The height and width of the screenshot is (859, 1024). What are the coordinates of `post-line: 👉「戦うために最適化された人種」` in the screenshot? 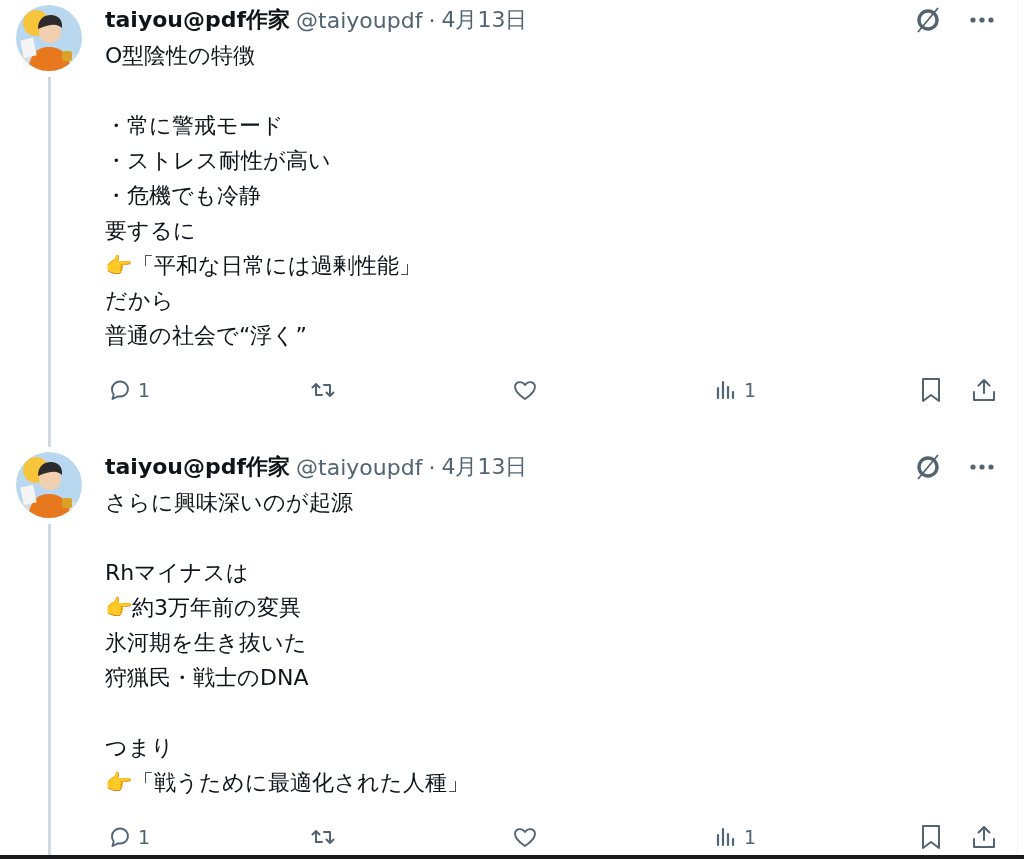 It's located at (287, 783).